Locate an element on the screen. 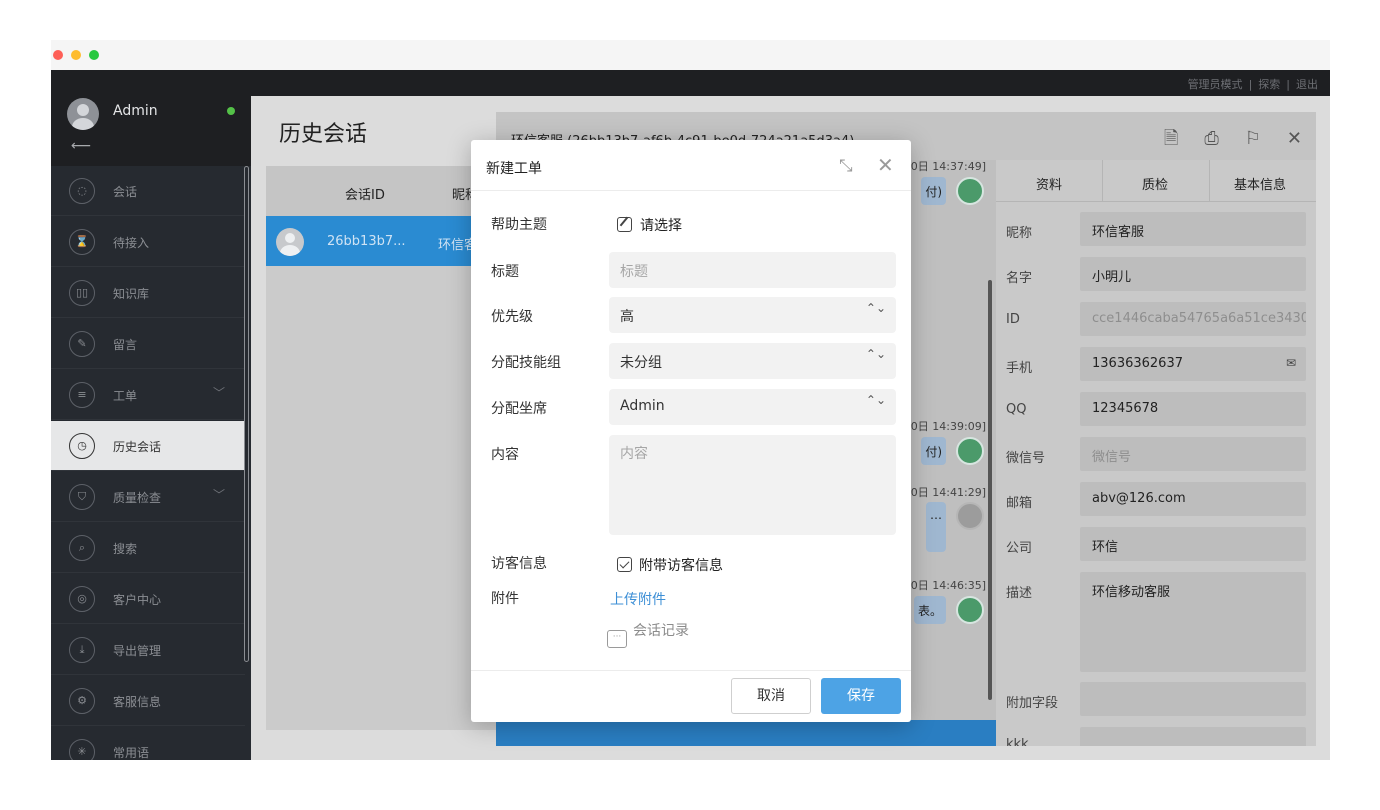  attach-visitor-checkbox: 附带访客信息 is located at coordinates (670, 565).